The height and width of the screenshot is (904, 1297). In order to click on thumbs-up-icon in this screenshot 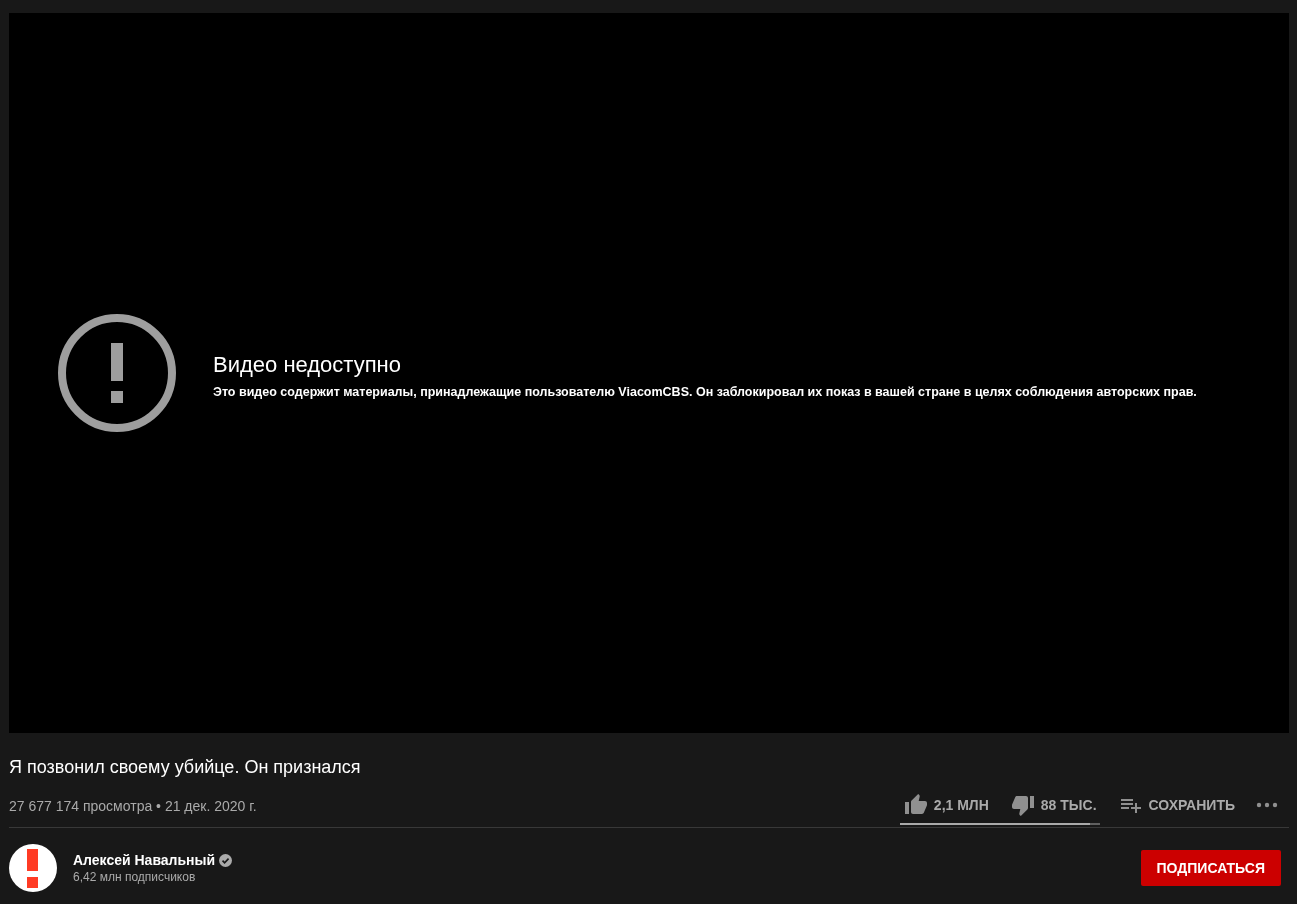, I will do `click(915, 805)`.